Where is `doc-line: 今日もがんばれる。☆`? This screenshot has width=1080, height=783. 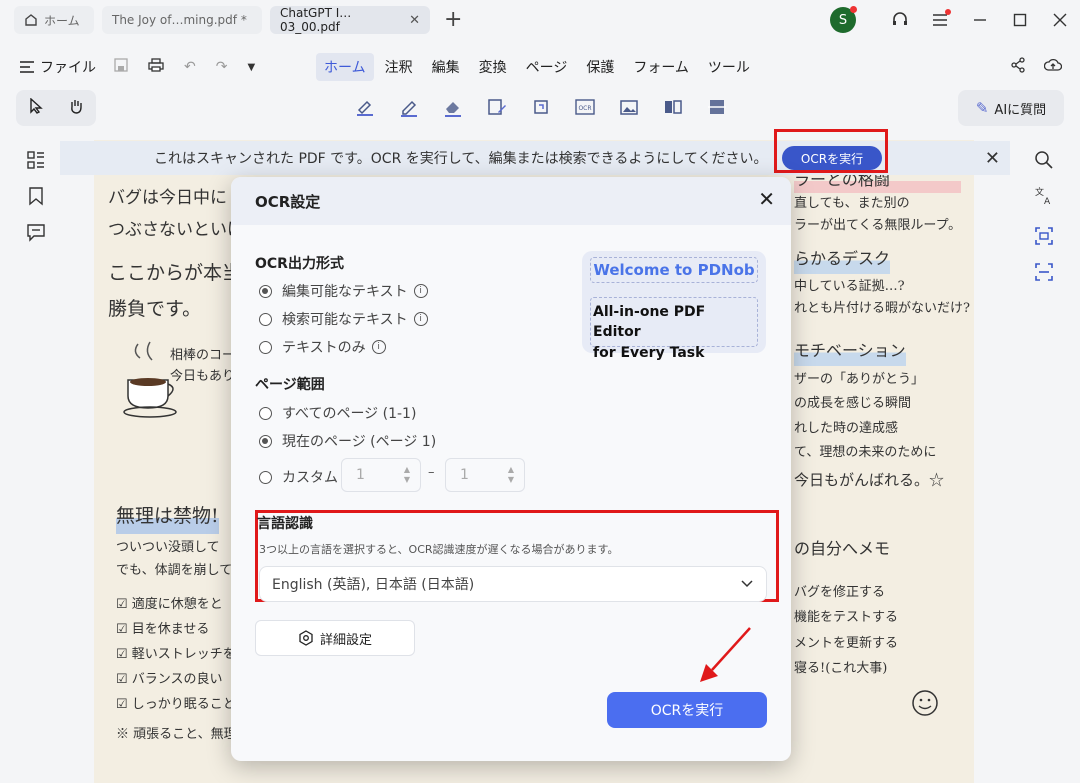 doc-line: 今日もがんばれる。☆ is located at coordinates (869, 479).